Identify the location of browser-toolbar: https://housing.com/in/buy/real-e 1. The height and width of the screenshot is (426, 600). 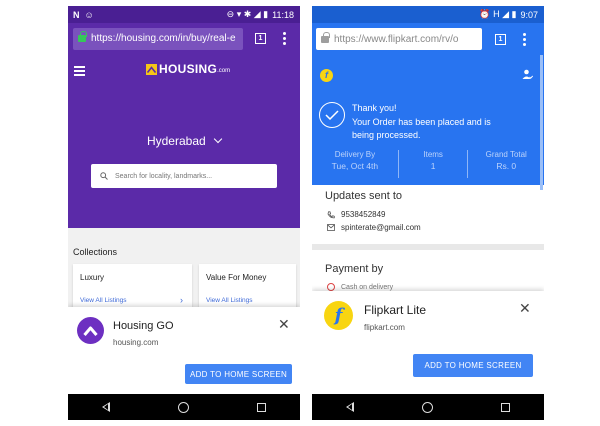
(184, 38).